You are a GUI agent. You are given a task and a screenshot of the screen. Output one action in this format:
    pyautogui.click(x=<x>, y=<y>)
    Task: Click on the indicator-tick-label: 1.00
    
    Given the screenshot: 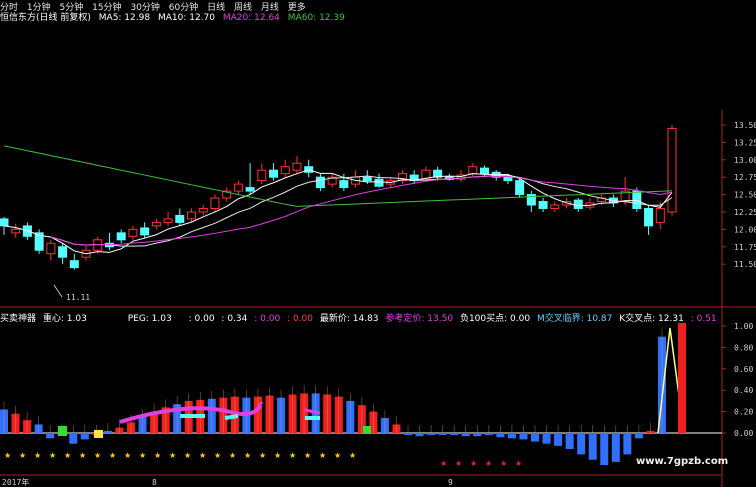 What is the action you would take?
    pyautogui.click(x=743, y=326)
    